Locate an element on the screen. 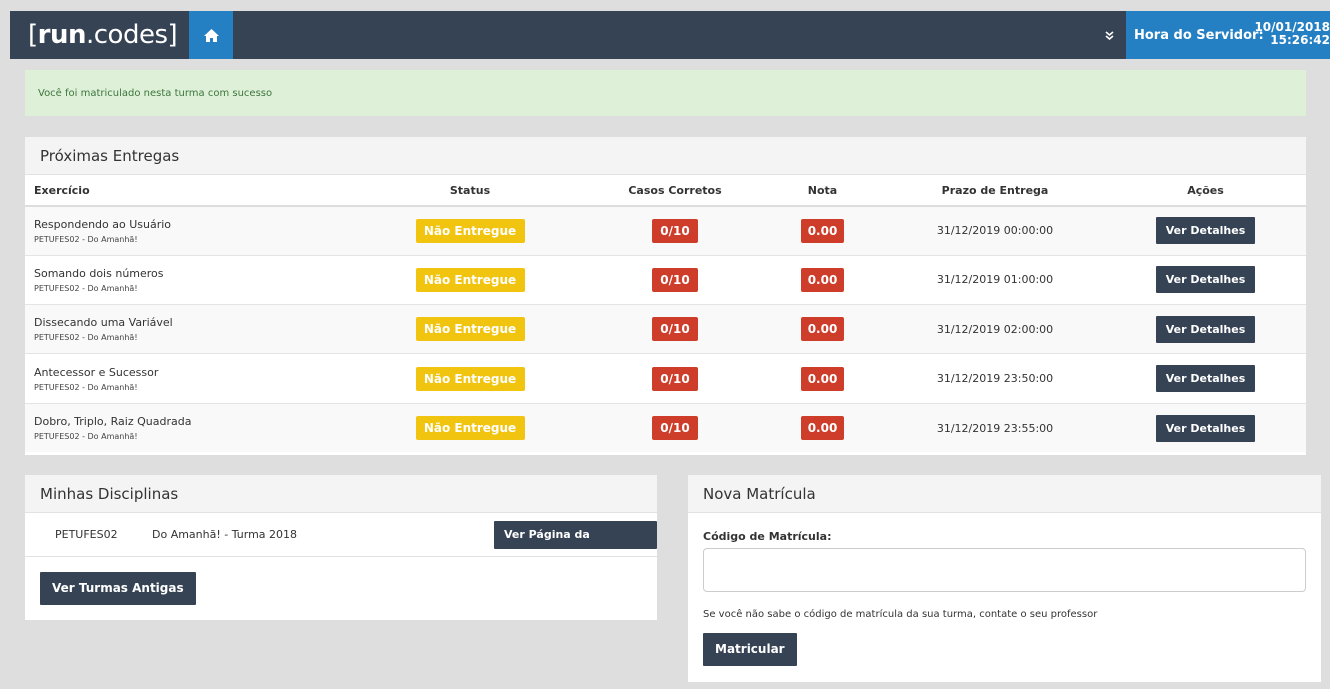  menu-toggle-button is located at coordinates (1109, 35).